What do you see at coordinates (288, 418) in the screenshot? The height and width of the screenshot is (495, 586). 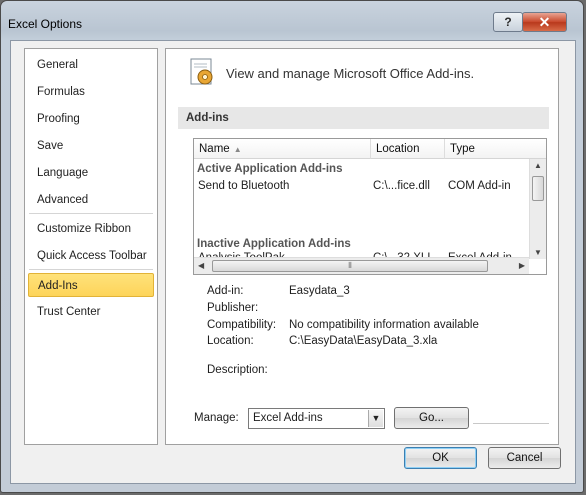 I see `manage-selected-value: Excel Add-ins` at bounding box center [288, 418].